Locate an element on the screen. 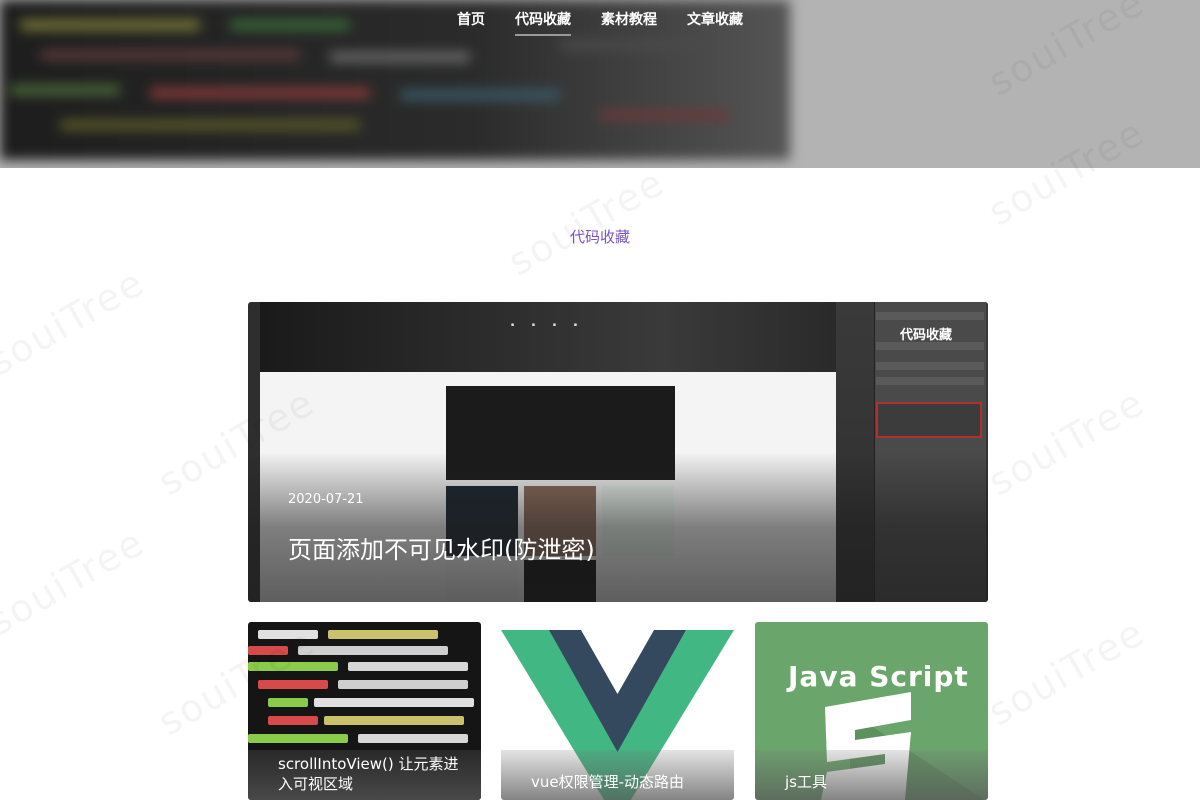 This screenshot has height=800, width=1200. nav-item-home: 首页 is located at coordinates (471, 23).